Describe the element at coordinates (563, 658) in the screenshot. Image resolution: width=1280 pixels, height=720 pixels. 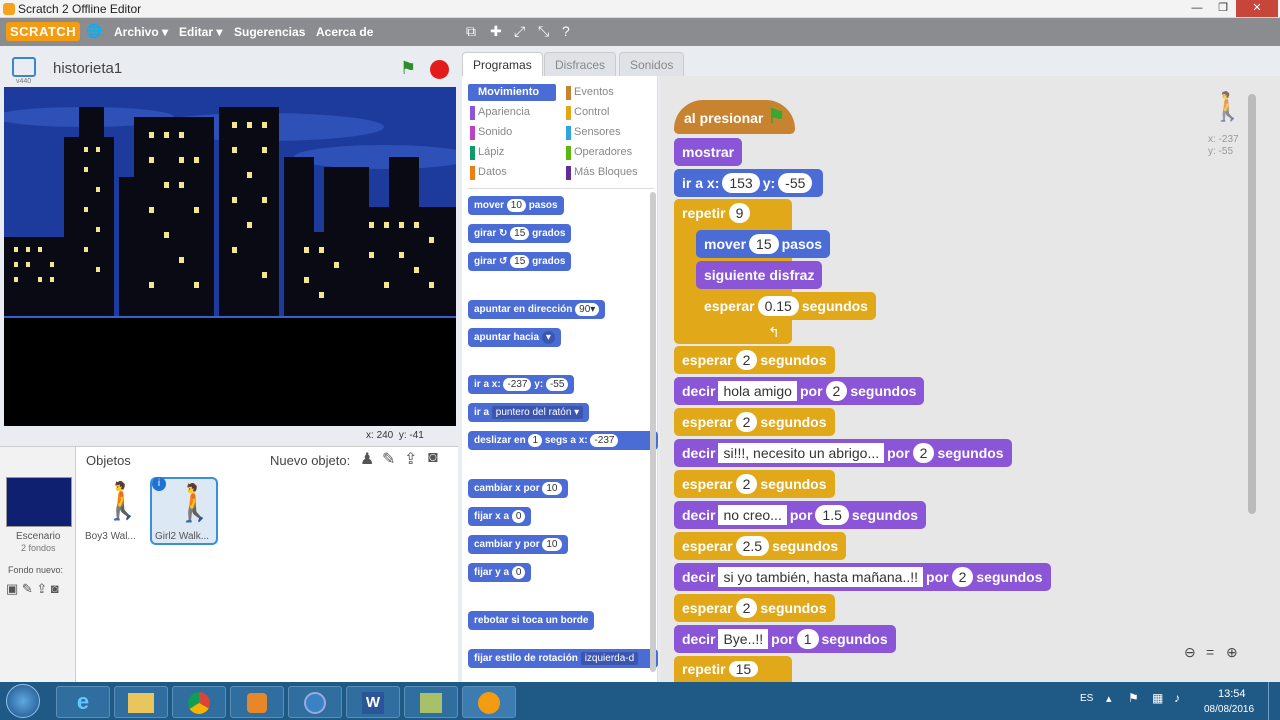
I see `block-estilo-rotacion: fijar estilo de rotación izquierda-d` at that location.